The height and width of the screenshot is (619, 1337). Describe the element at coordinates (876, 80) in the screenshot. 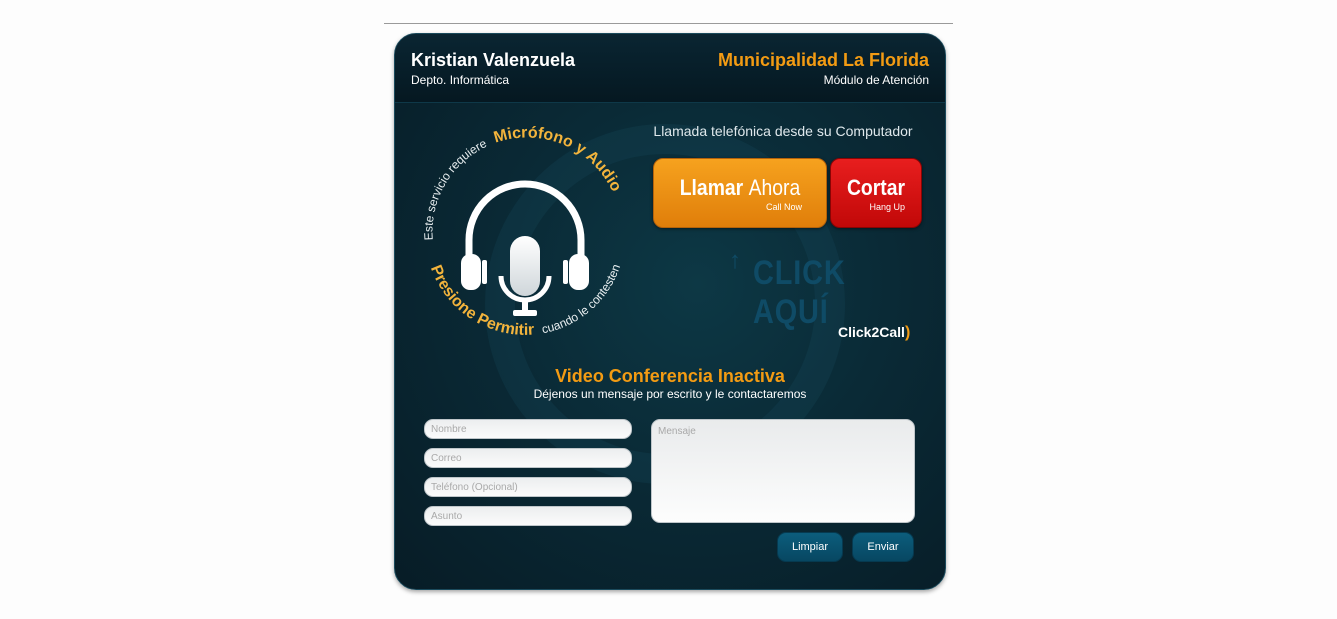

I see `module-name: Módulo de Atención` at that location.